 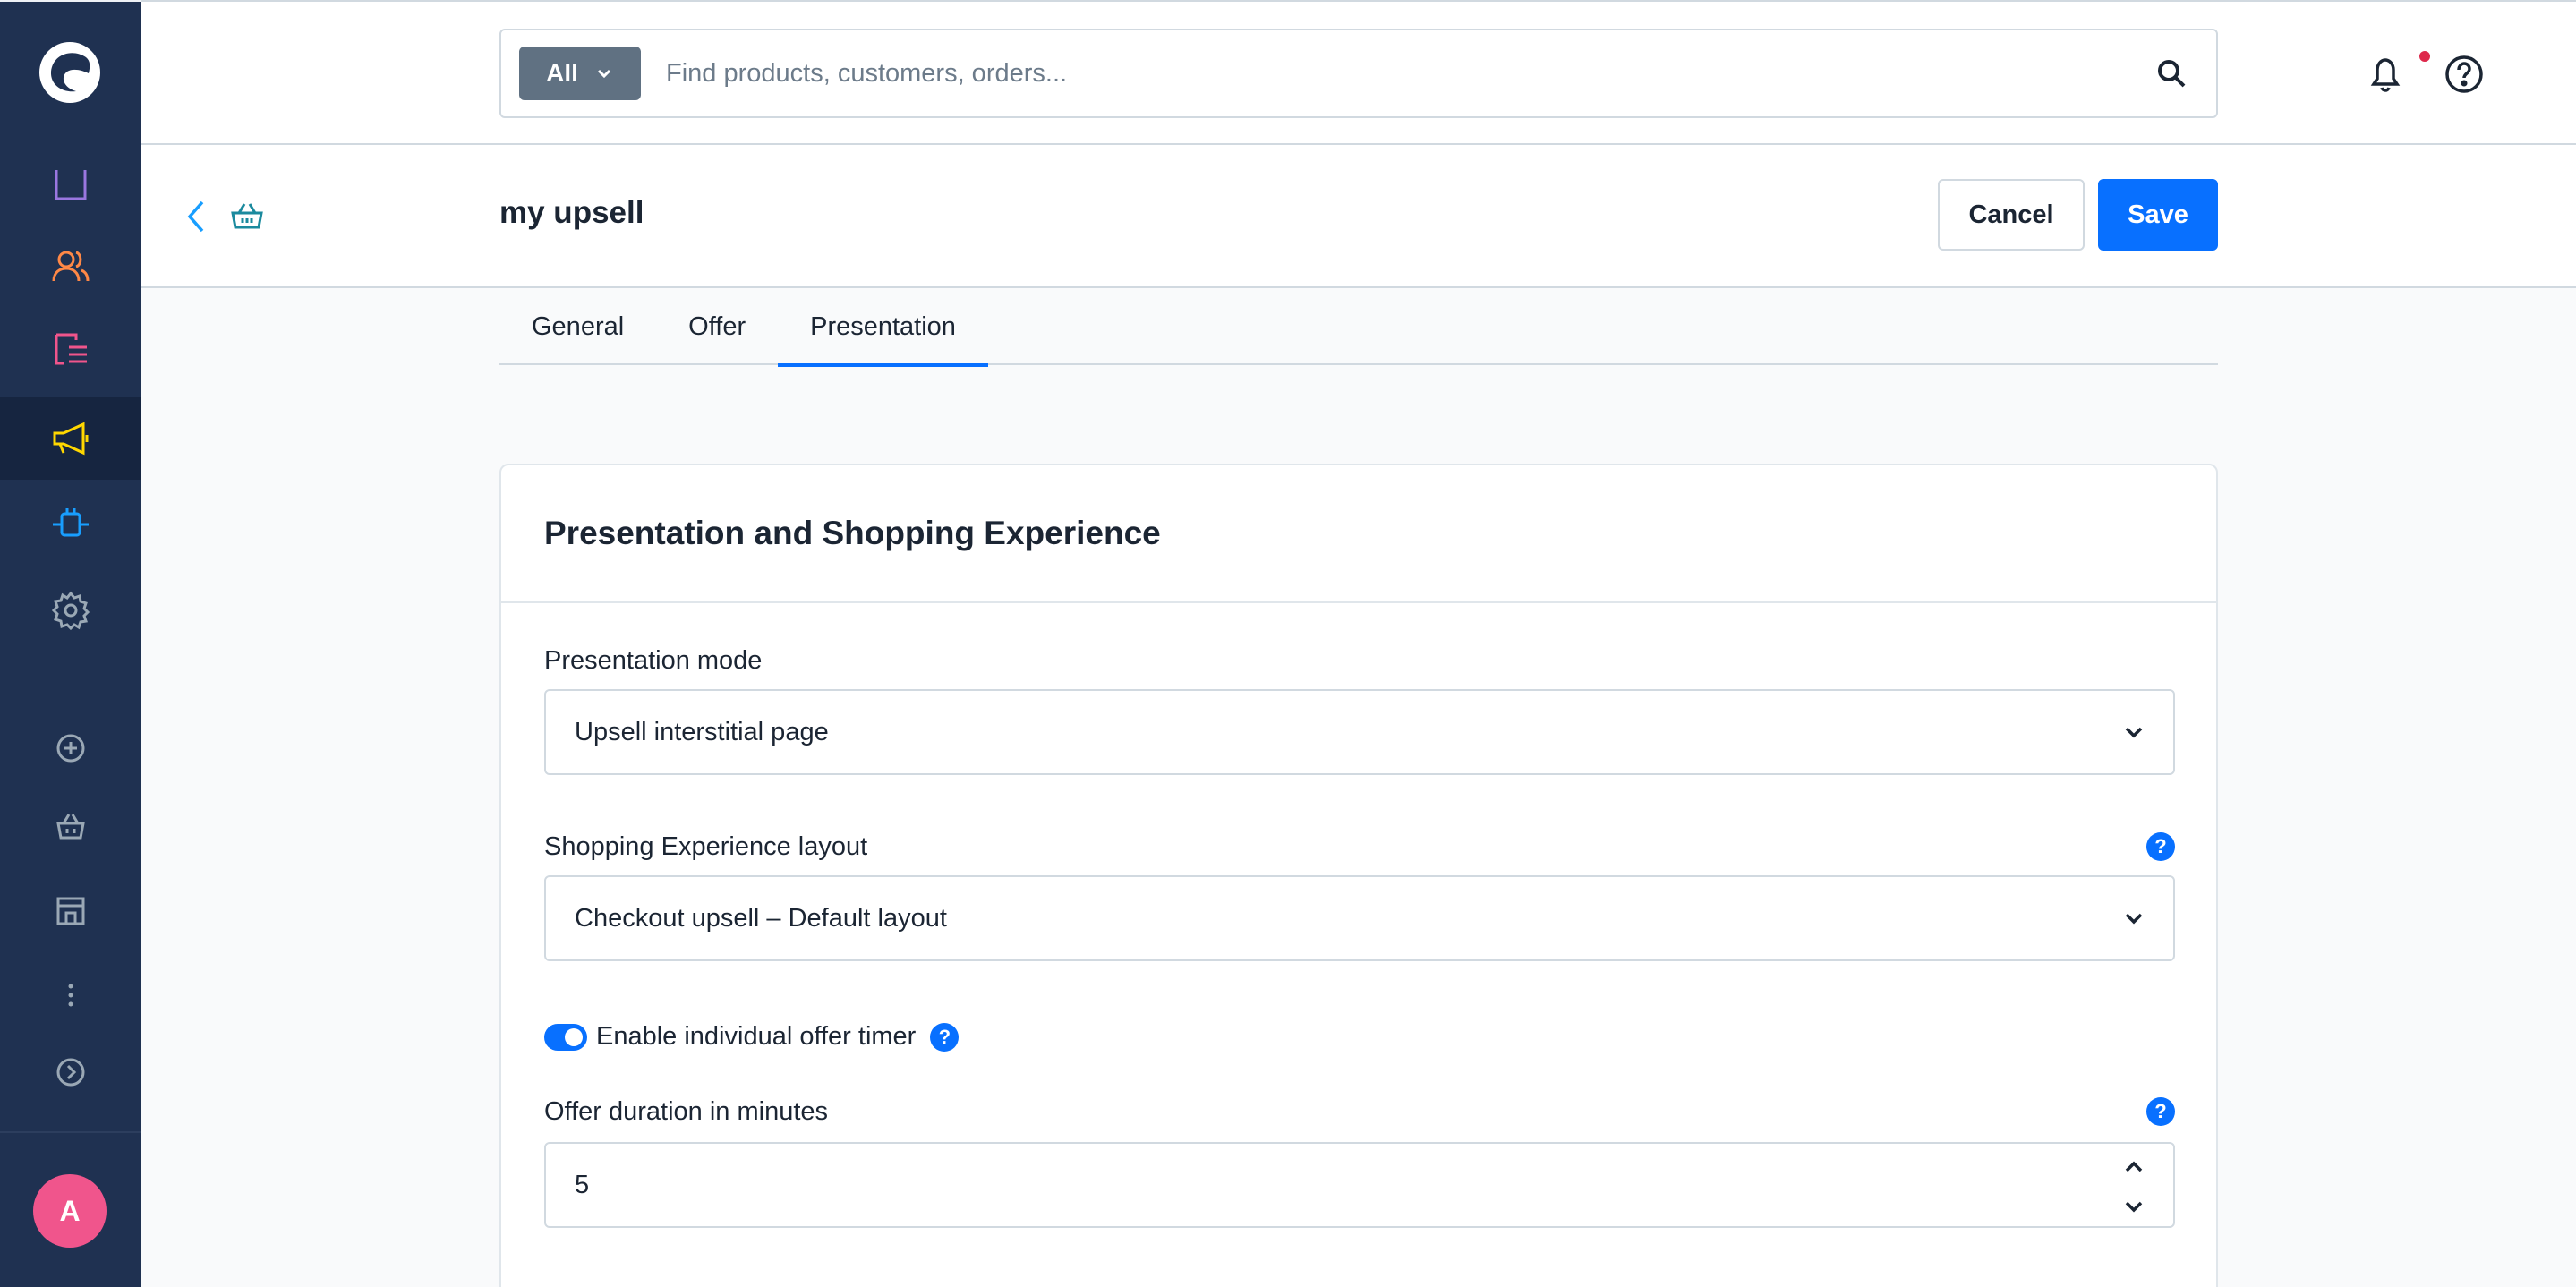 I want to click on add-icon, so click(x=70, y=748).